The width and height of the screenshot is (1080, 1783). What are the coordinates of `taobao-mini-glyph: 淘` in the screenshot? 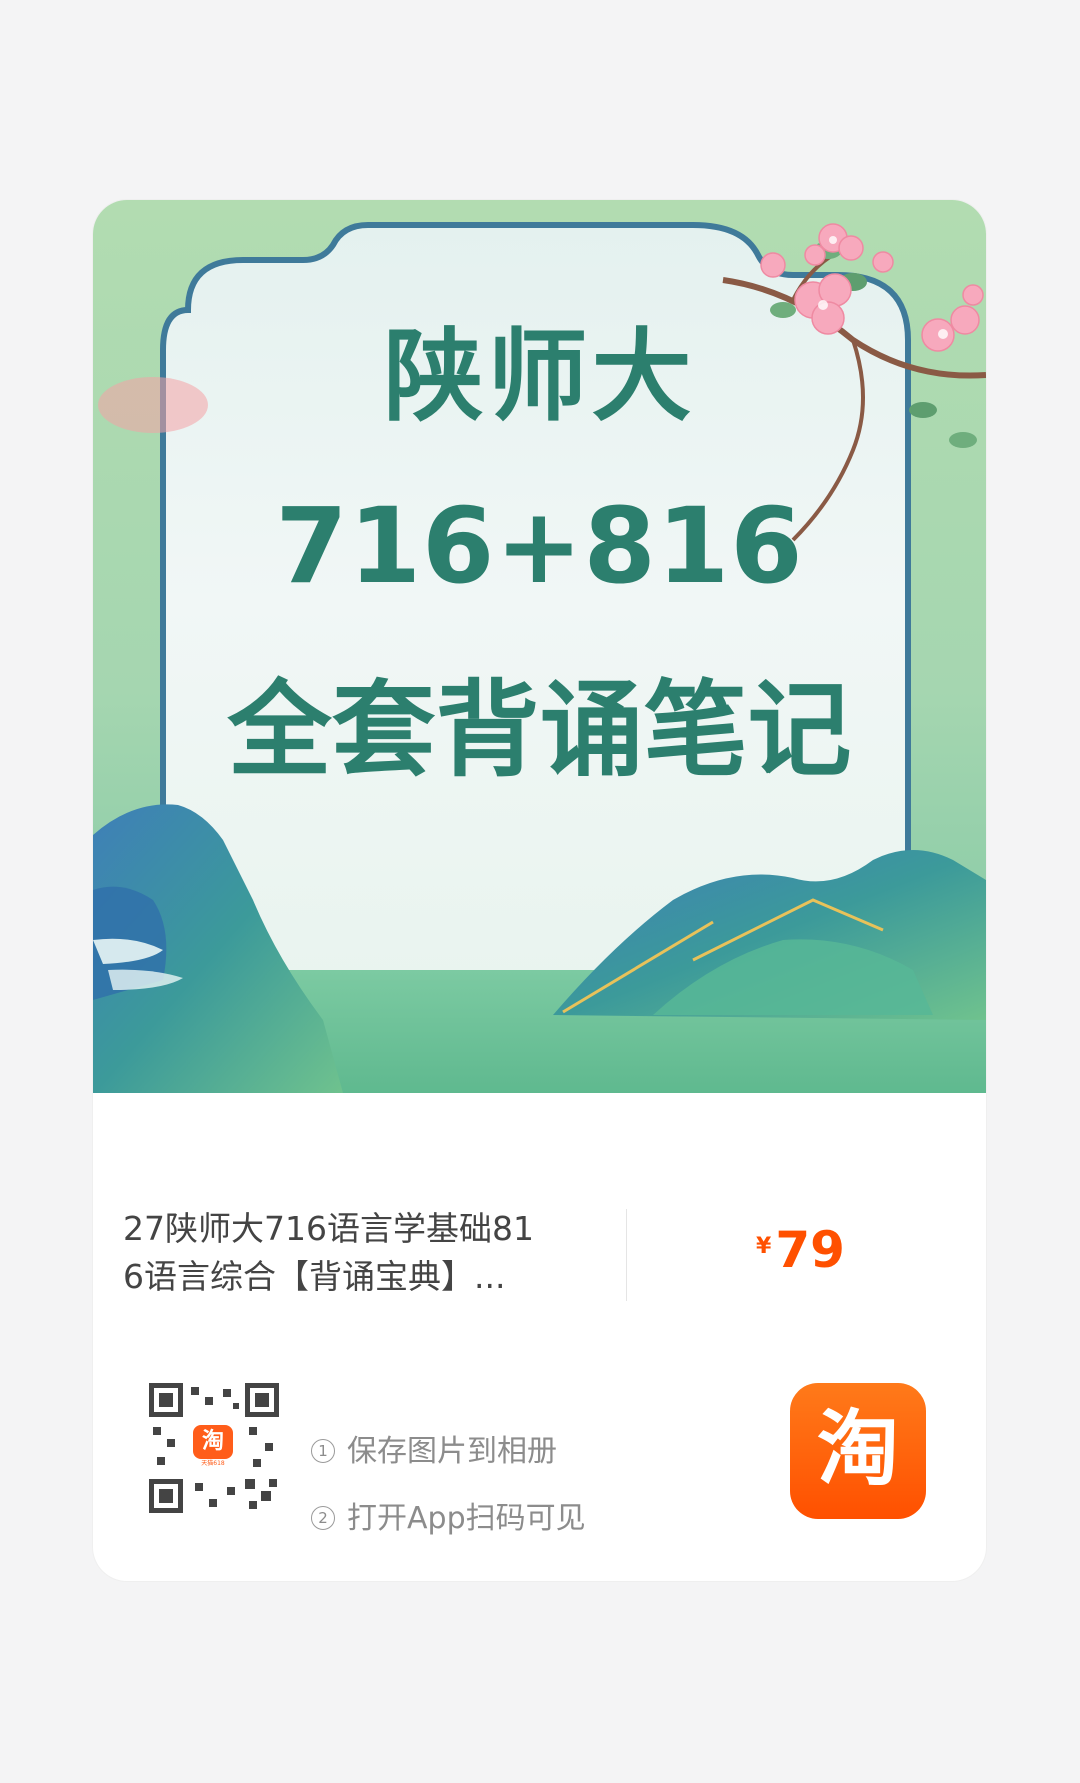 It's located at (213, 1442).